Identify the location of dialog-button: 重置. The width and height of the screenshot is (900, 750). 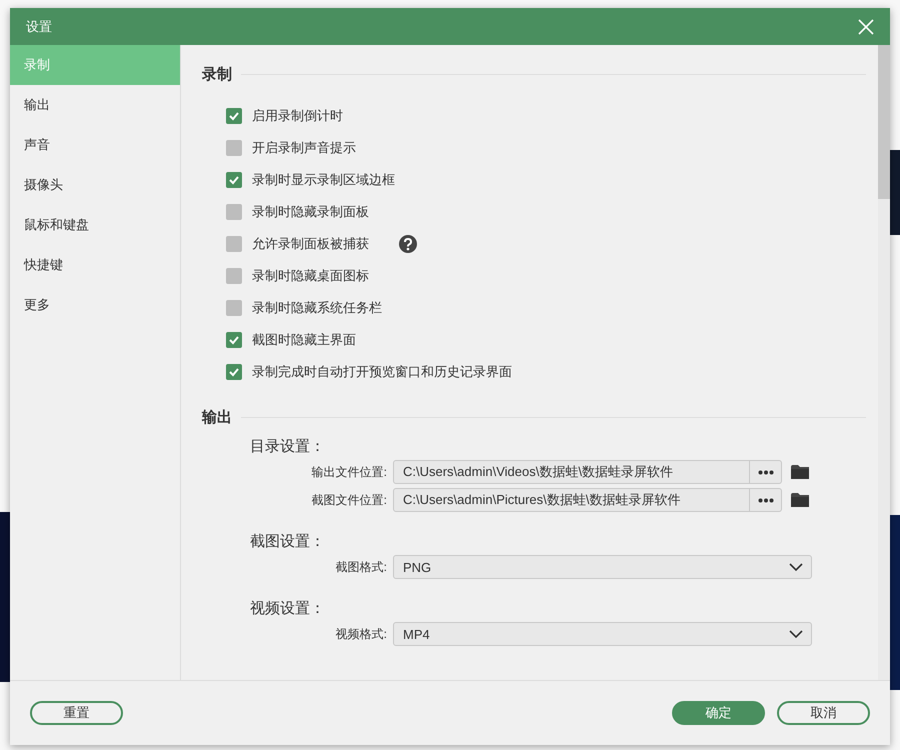
(76, 713).